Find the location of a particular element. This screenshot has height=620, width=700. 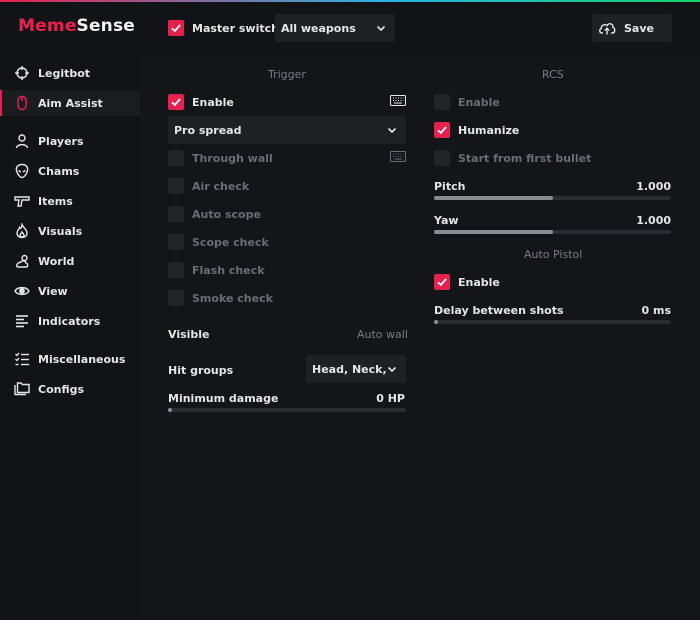

delay-between-shots-label: Delay between shots is located at coordinates (499, 310).